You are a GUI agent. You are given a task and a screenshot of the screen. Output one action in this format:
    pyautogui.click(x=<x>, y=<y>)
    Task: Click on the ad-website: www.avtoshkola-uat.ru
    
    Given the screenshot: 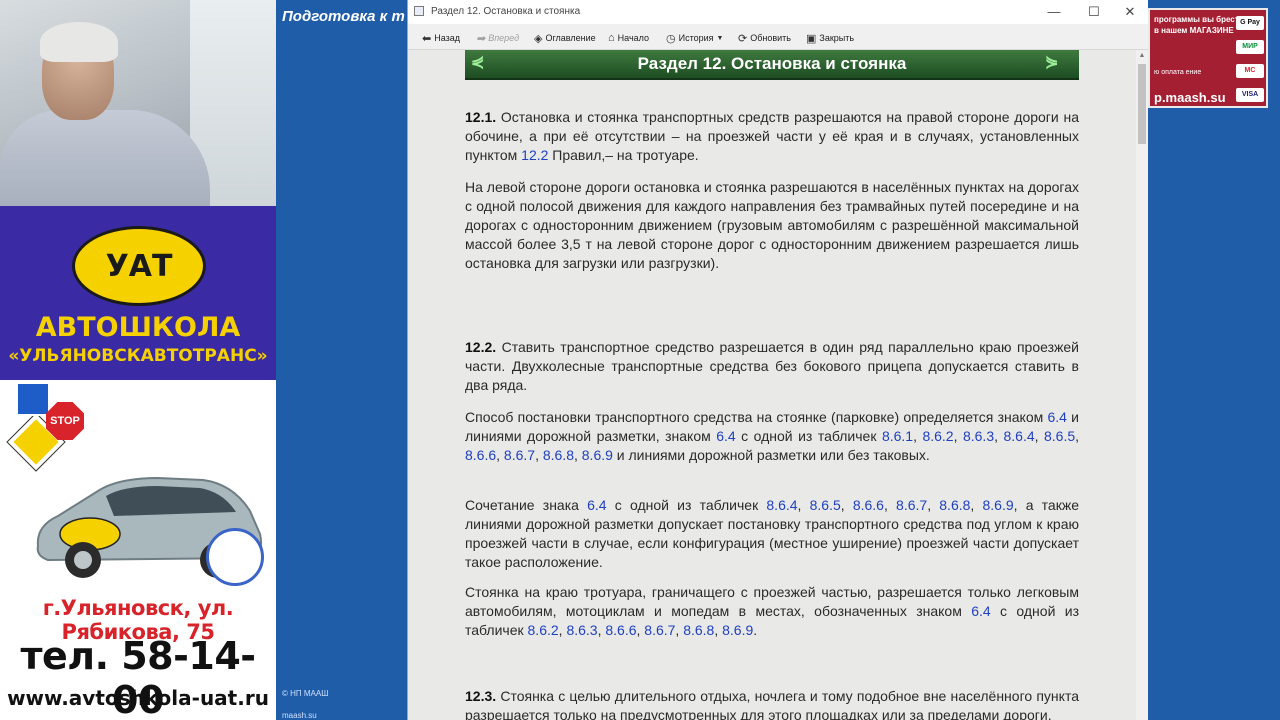 What is the action you would take?
    pyautogui.click(x=138, y=698)
    